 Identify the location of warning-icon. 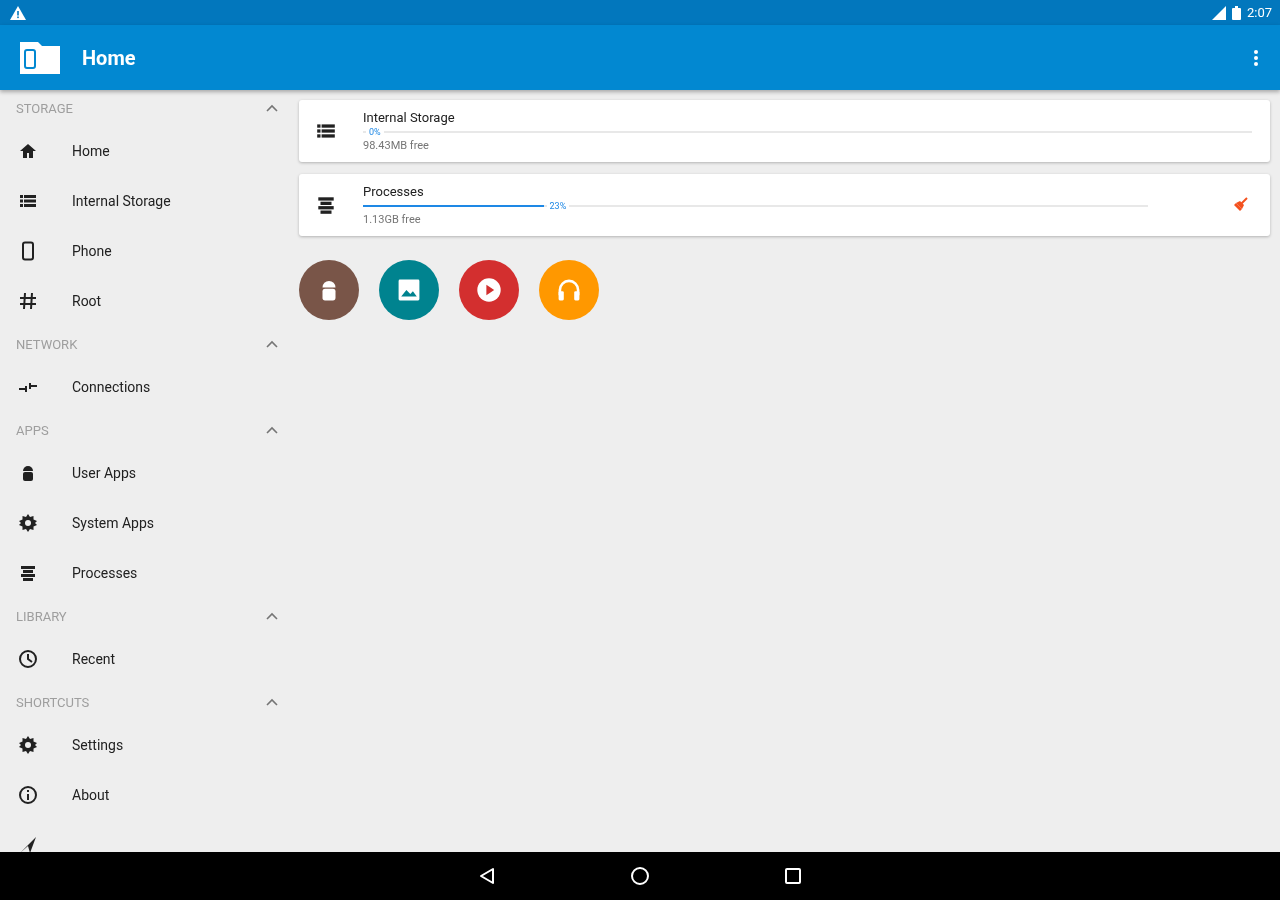
(18, 12).